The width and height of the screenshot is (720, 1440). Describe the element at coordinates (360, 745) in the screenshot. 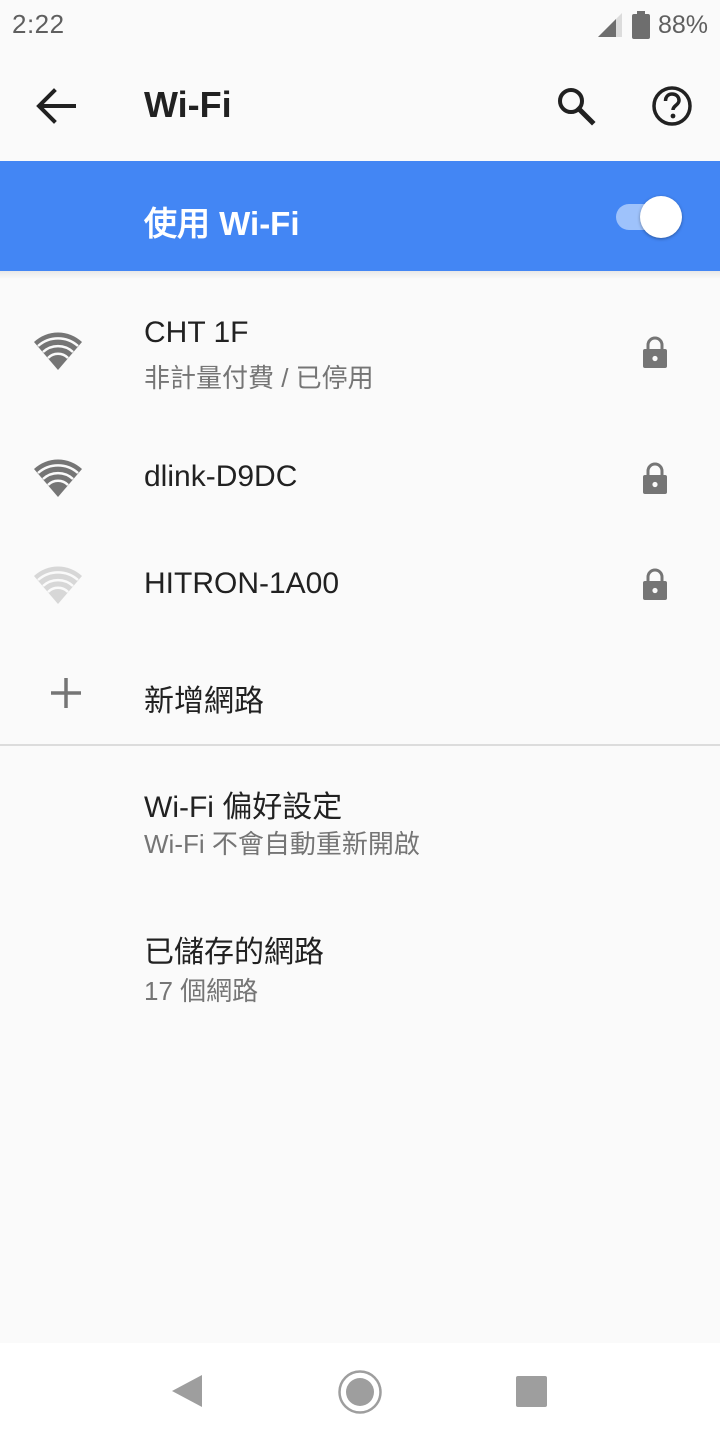

I see `section-divider` at that location.